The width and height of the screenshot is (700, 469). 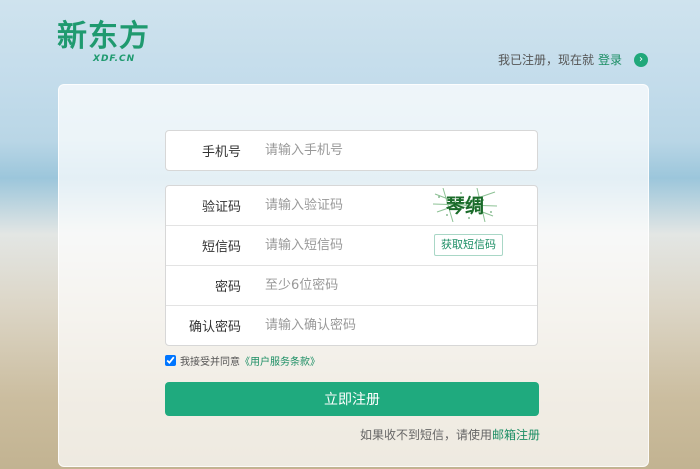 I want to click on password-label: 密码, so click(x=227, y=287).